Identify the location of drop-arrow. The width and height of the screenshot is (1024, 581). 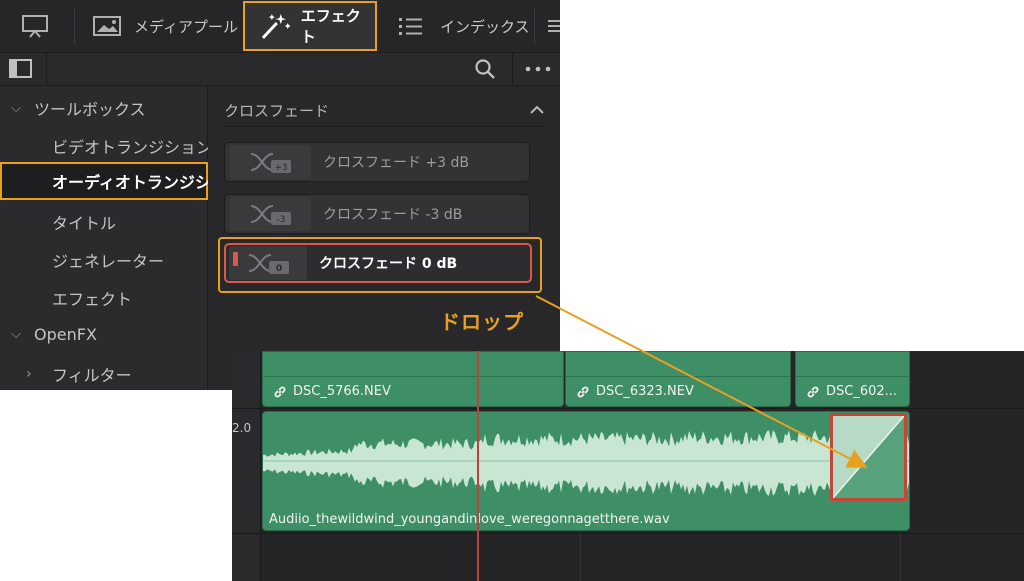
(701, 381).